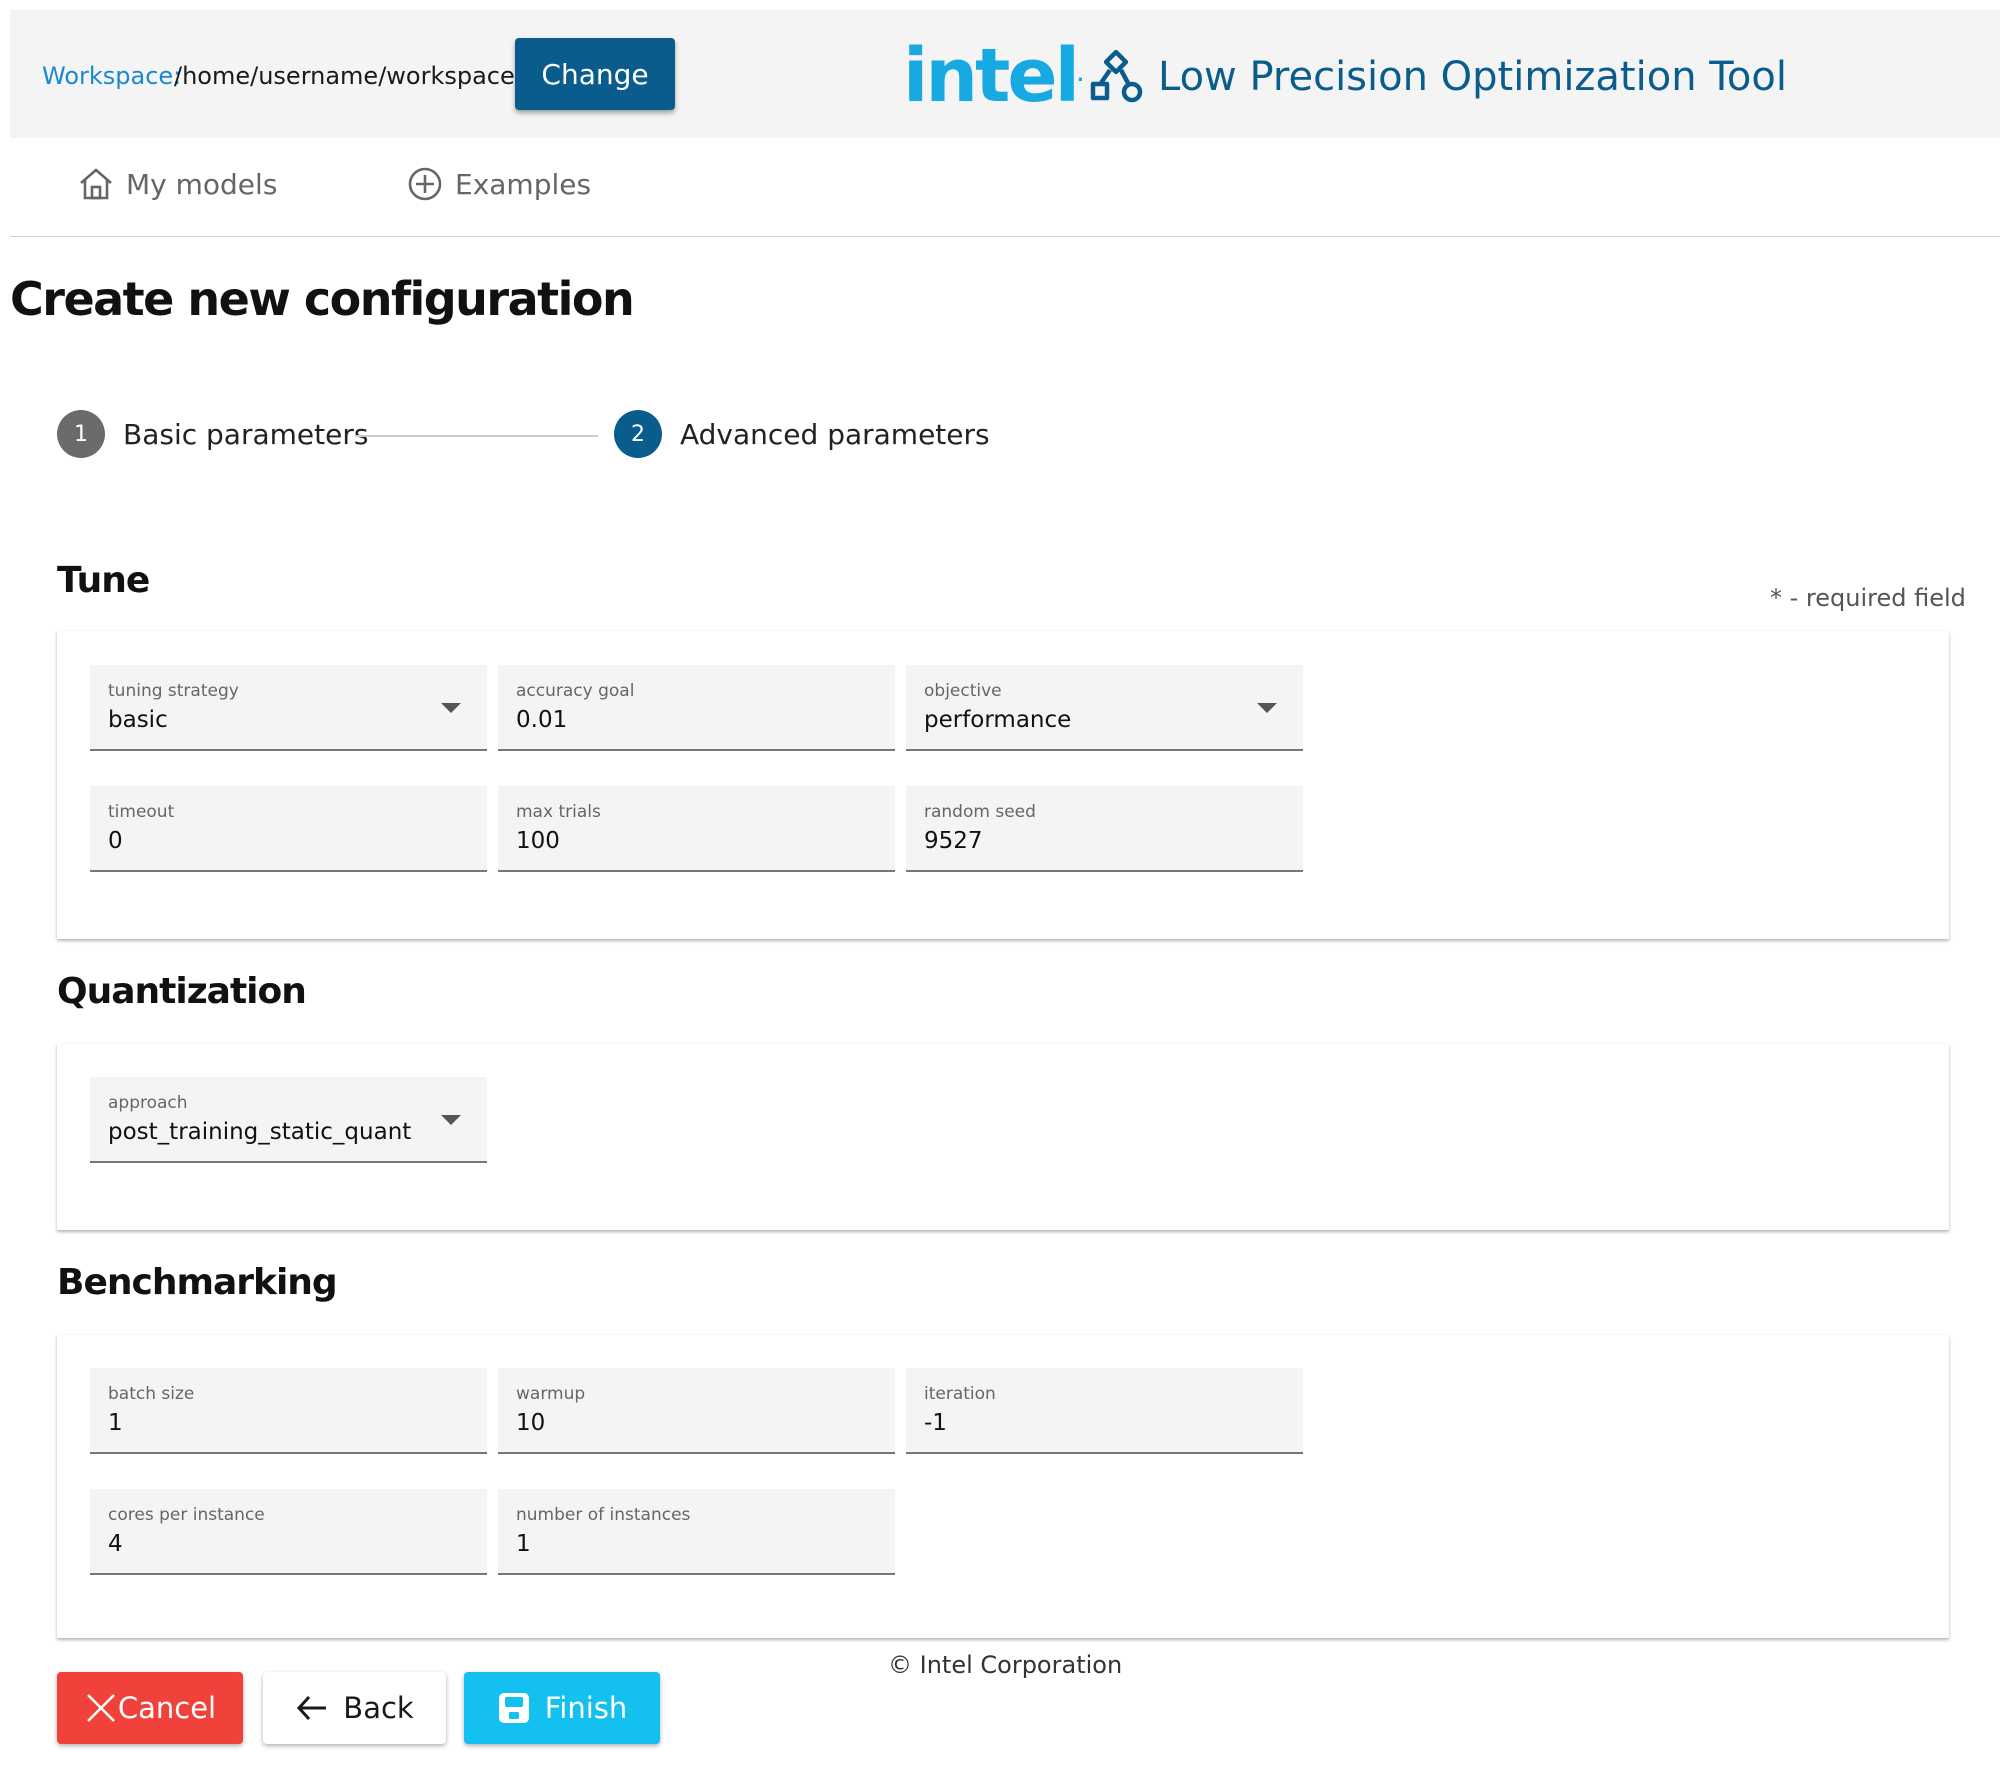 This screenshot has height=1784, width=2000. Describe the element at coordinates (953, 841) in the screenshot. I see `field-value: 9527` at that location.